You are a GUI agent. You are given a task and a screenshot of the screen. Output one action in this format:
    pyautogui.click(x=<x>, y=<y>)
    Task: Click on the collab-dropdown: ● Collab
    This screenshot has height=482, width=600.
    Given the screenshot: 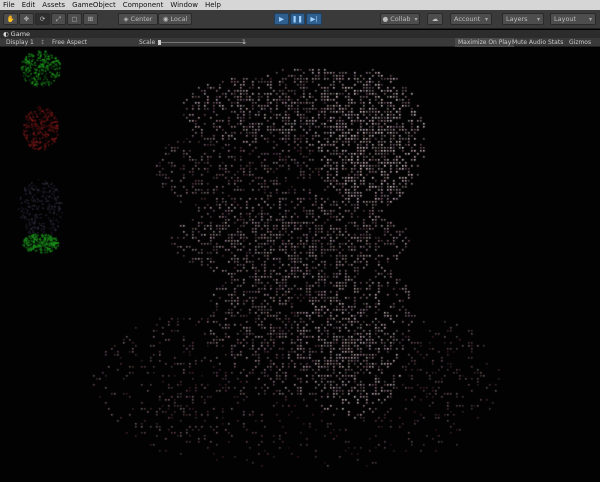 What is the action you would take?
    pyautogui.click(x=400, y=19)
    